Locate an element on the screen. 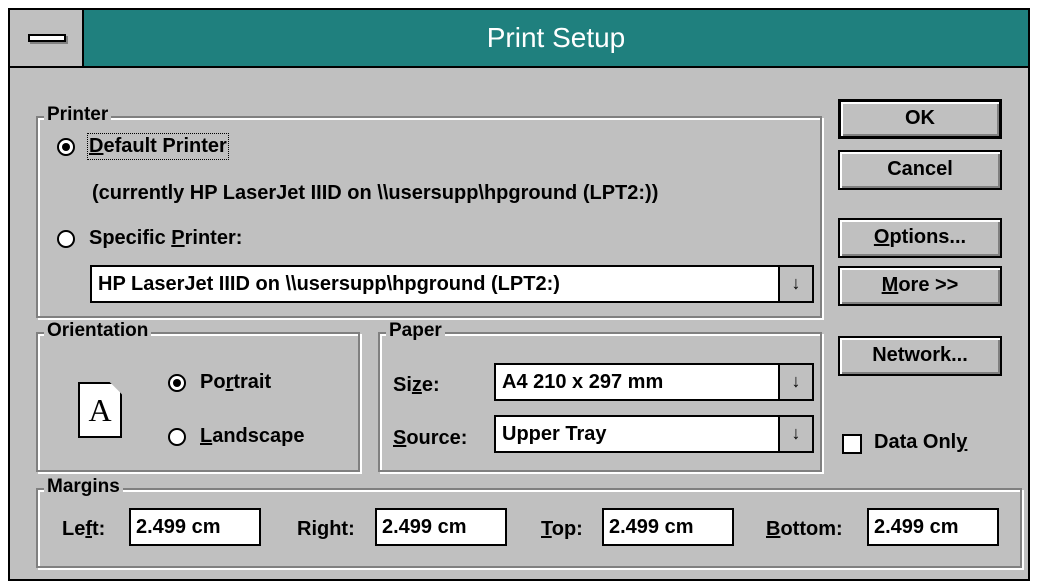 The image size is (1039, 588). portrait-radio is located at coordinates (177, 383).